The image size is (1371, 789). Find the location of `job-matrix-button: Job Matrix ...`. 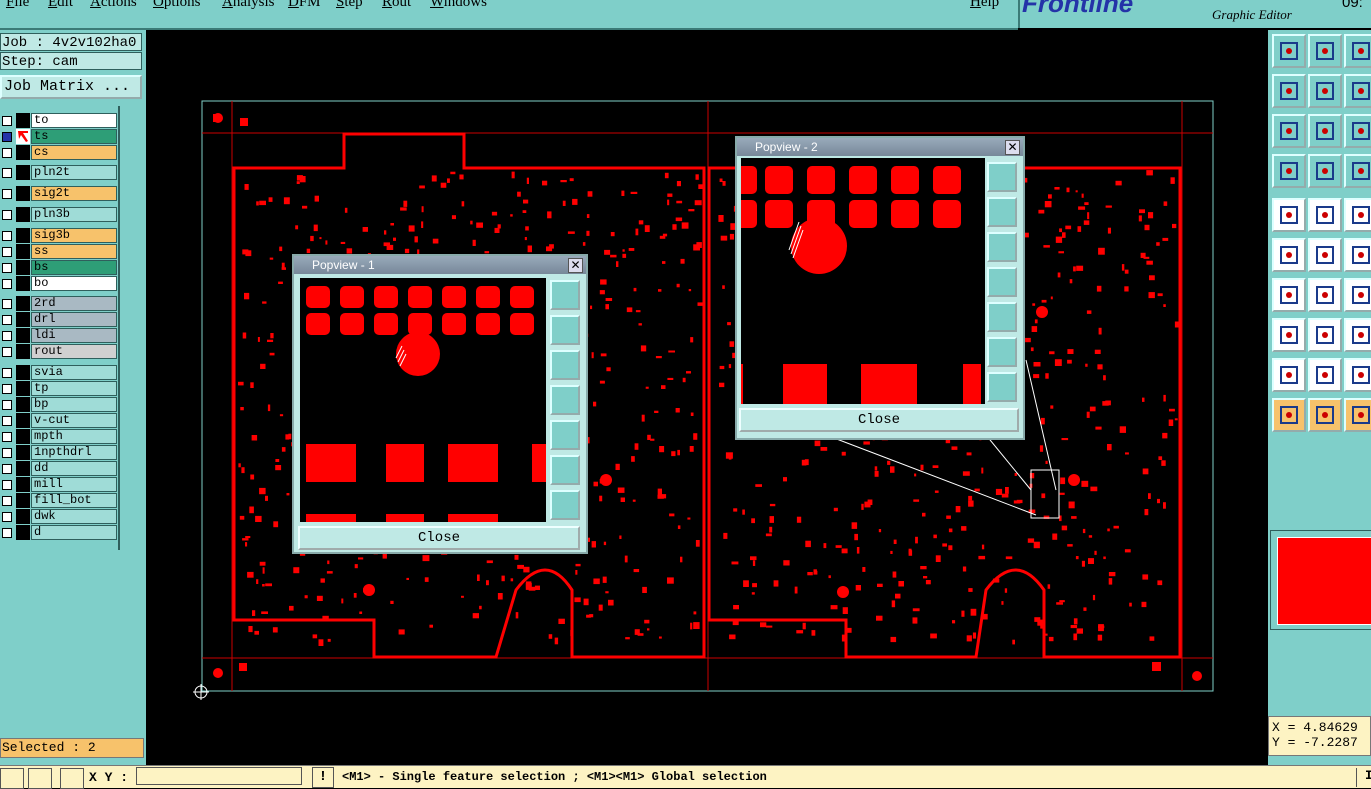

job-matrix-button: Job Matrix ... is located at coordinates (71, 87).